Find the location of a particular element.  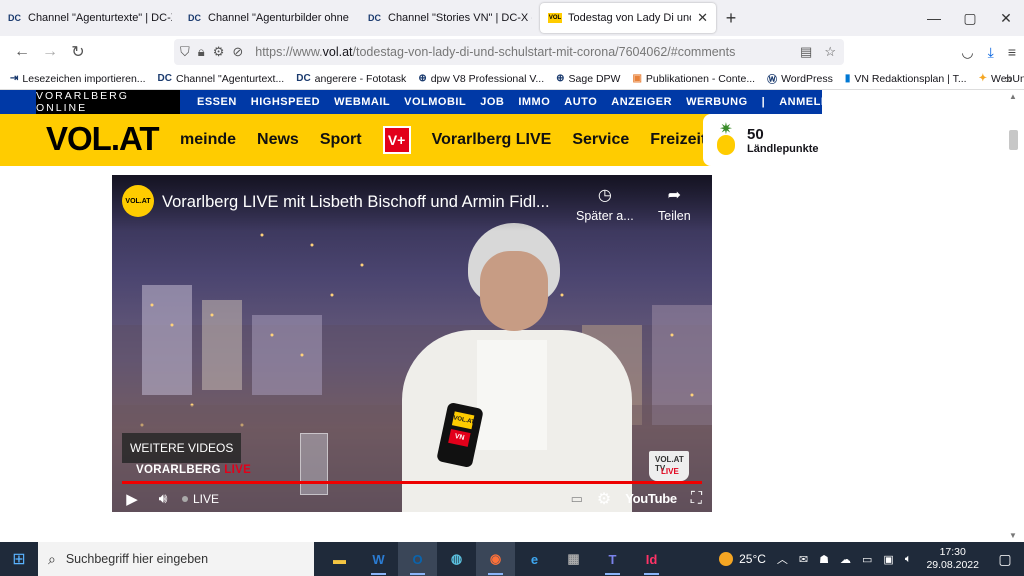

indesign-icon: Id is located at coordinates (651, 559).